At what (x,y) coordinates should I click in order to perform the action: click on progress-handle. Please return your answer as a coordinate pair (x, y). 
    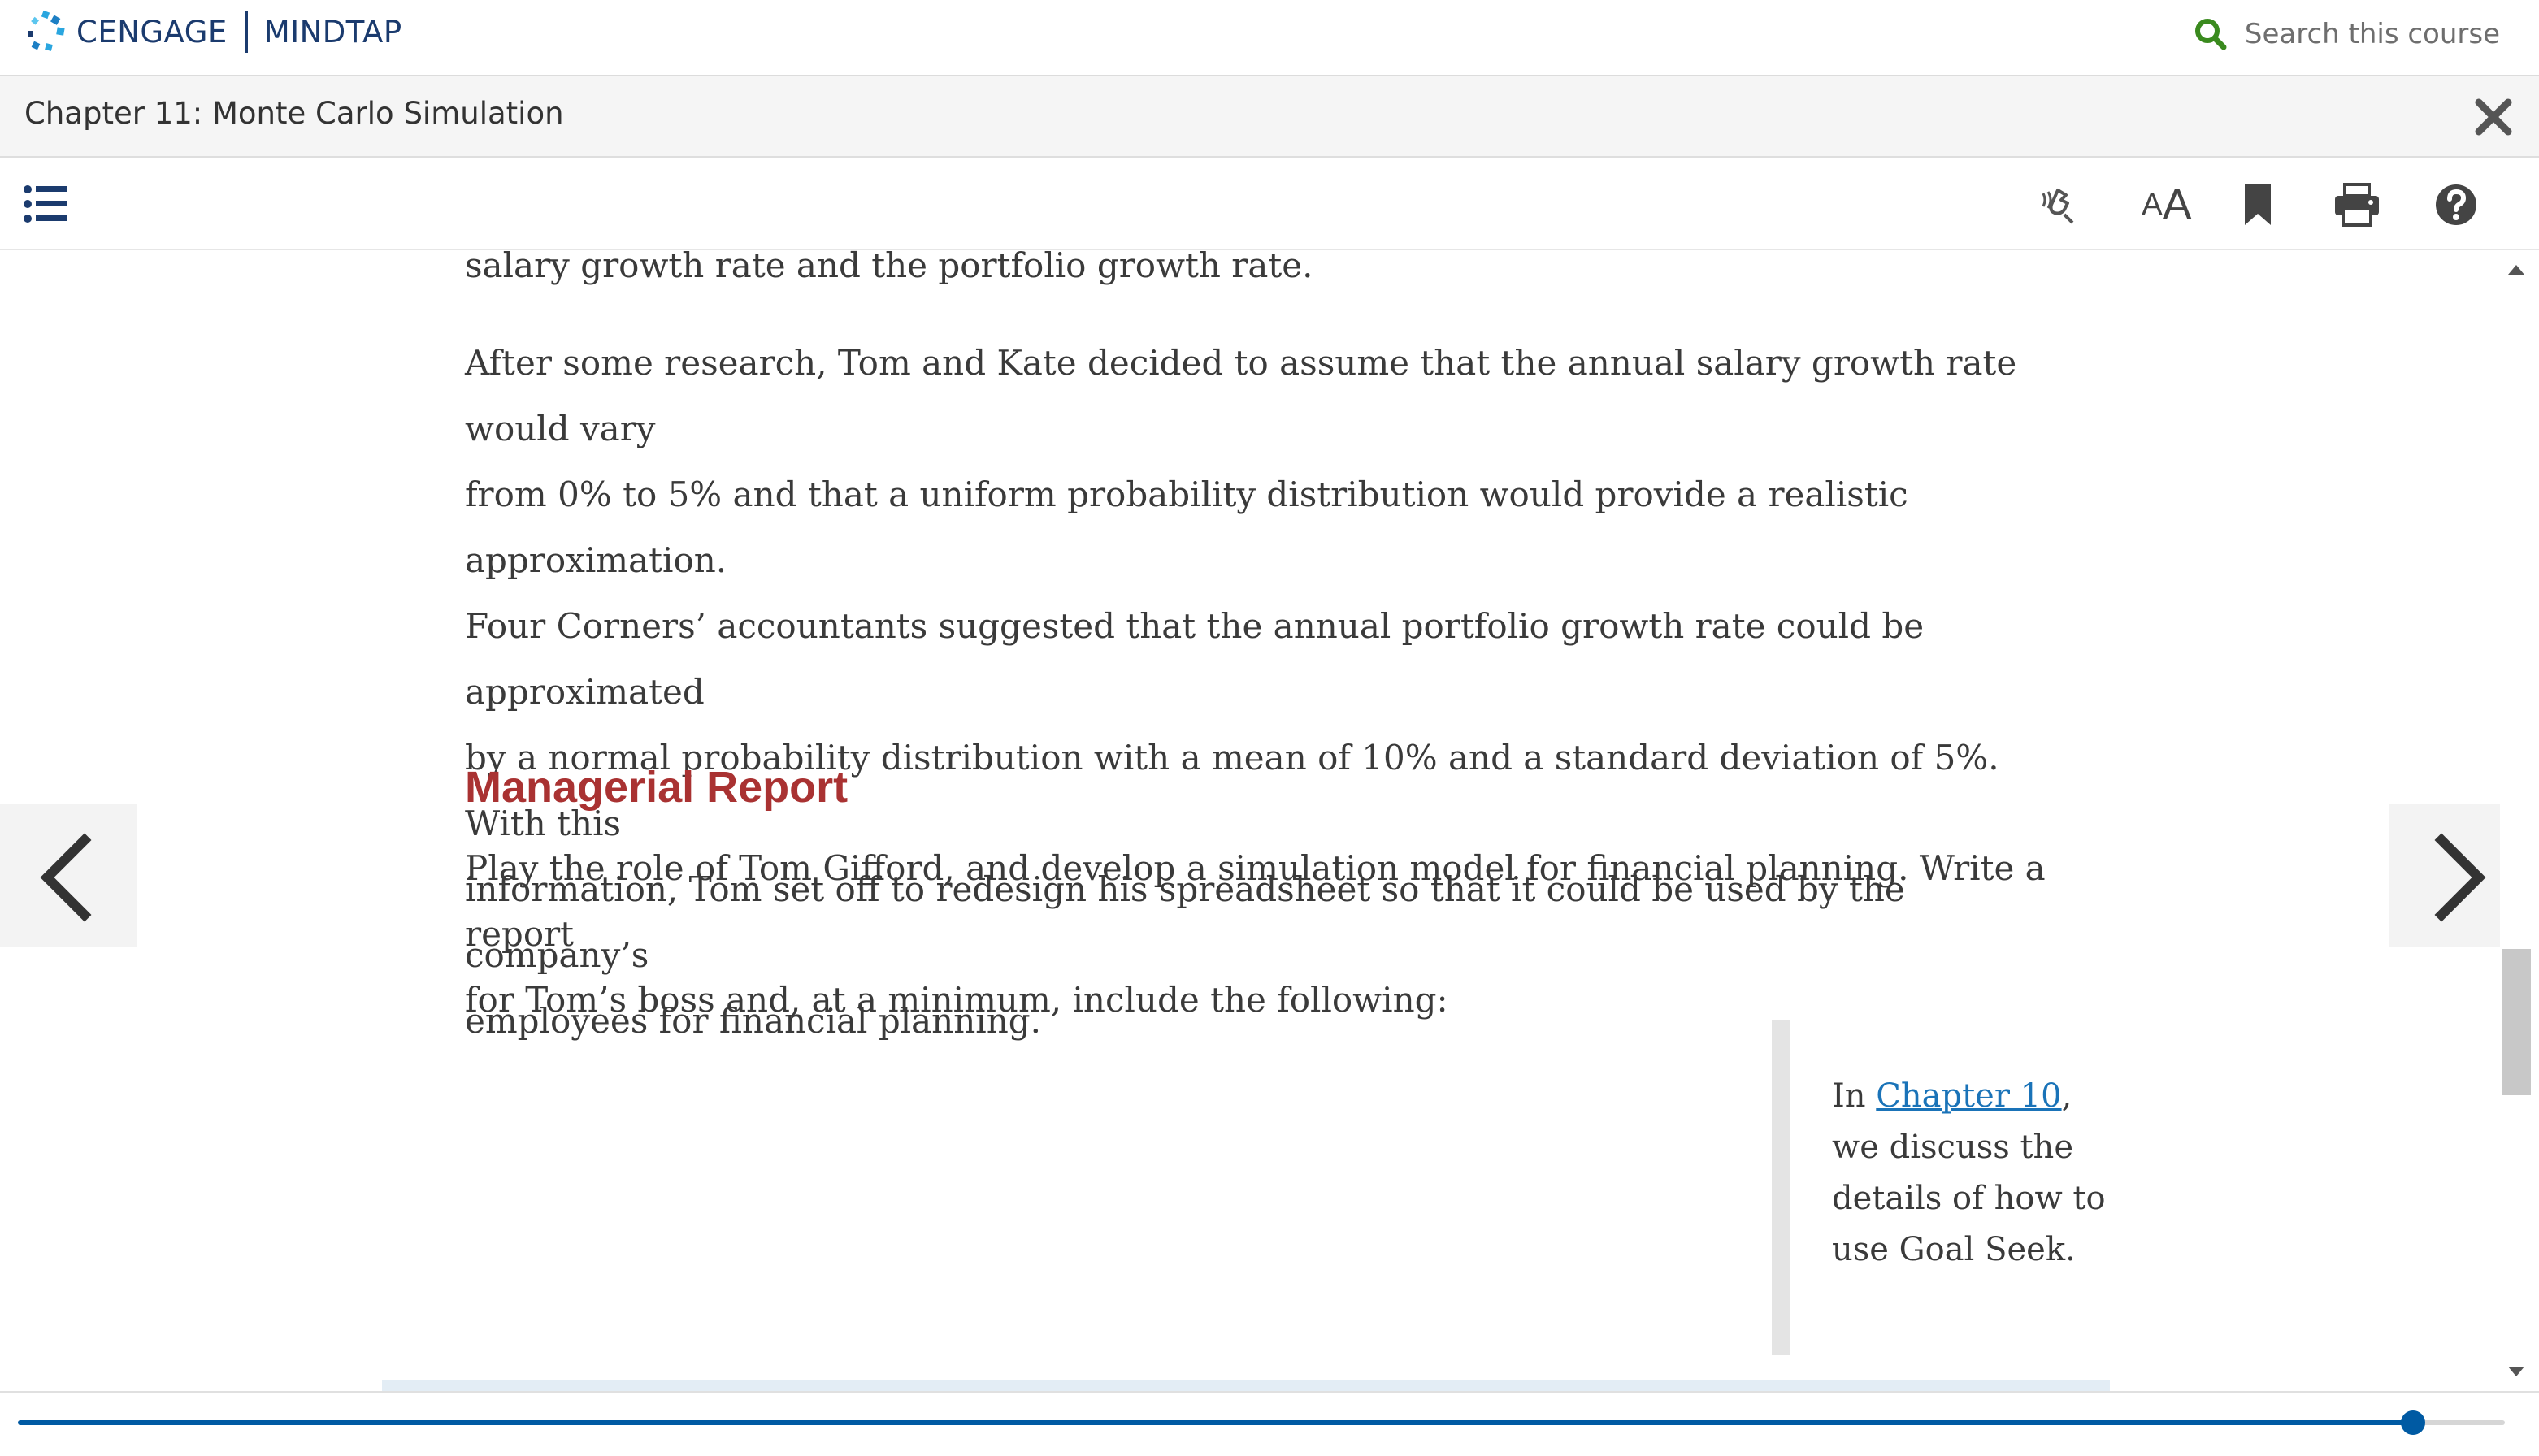
    Looking at the image, I should click on (2412, 1423).